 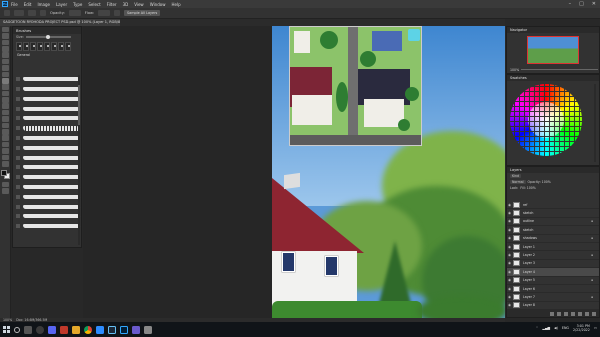 What do you see at coordinates (539, 182) in the screenshot?
I see `layer-opacity-field: Opacity: 100%` at bounding box center [539, 182].